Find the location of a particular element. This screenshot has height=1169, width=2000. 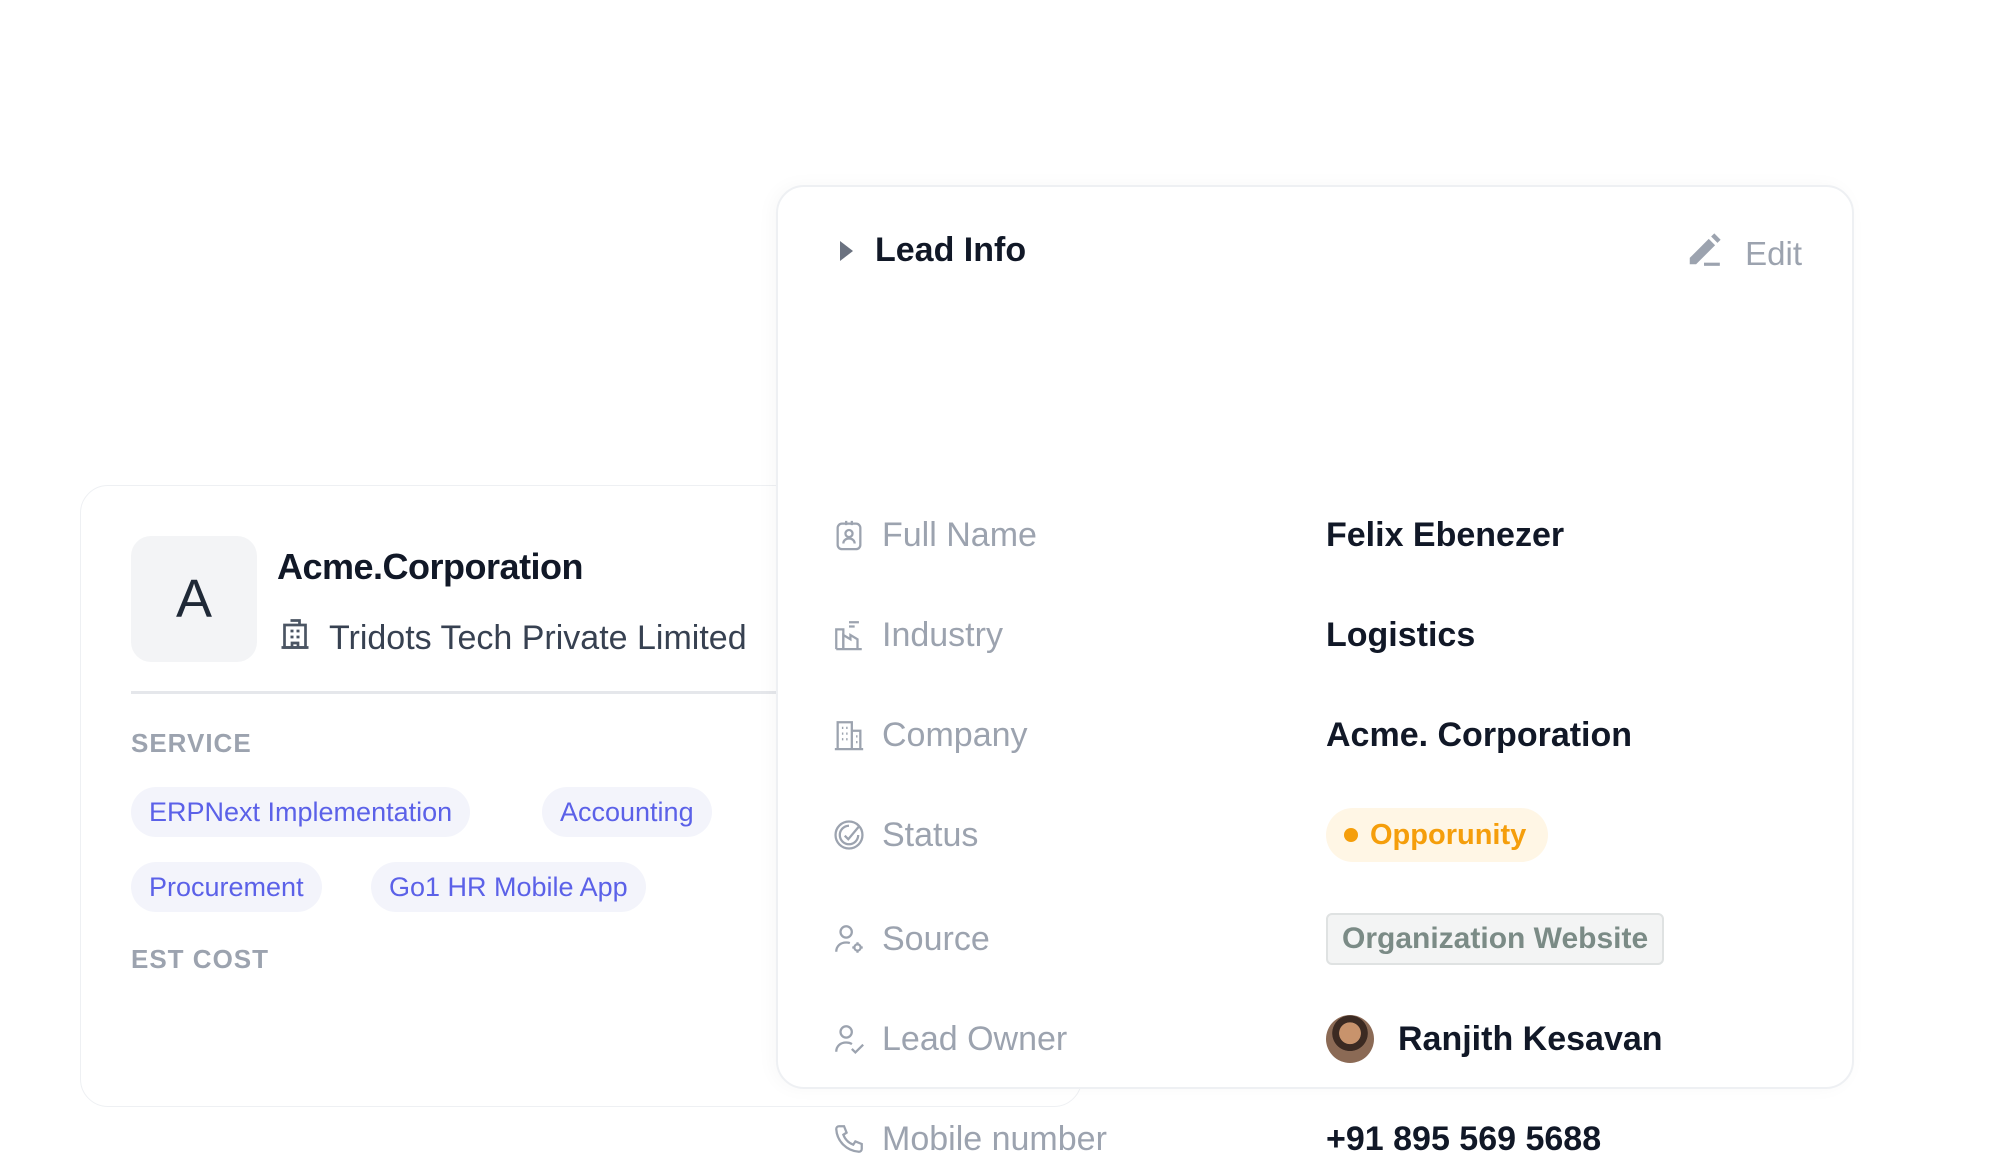

building-icon is located at coordinates (849, 735).